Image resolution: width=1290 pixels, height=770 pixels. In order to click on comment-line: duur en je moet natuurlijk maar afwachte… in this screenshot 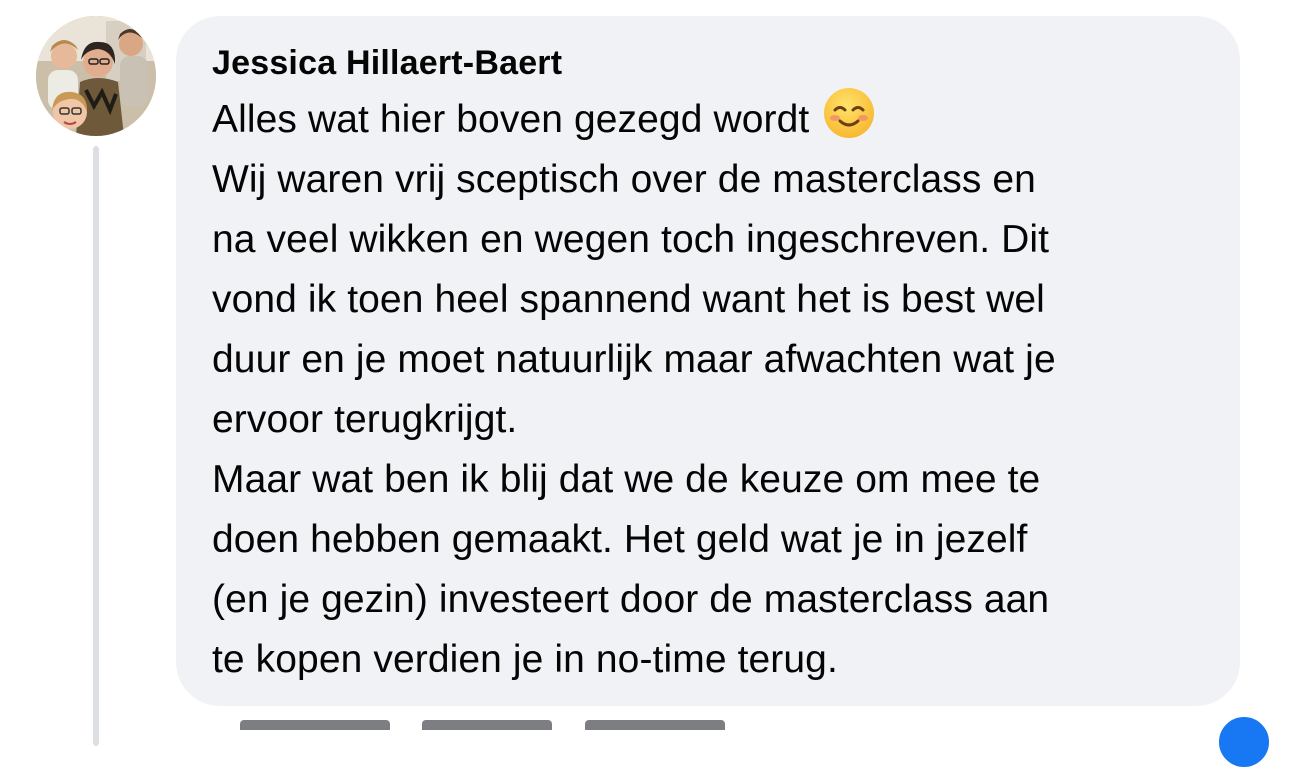, I will do `click(634, 359)`.